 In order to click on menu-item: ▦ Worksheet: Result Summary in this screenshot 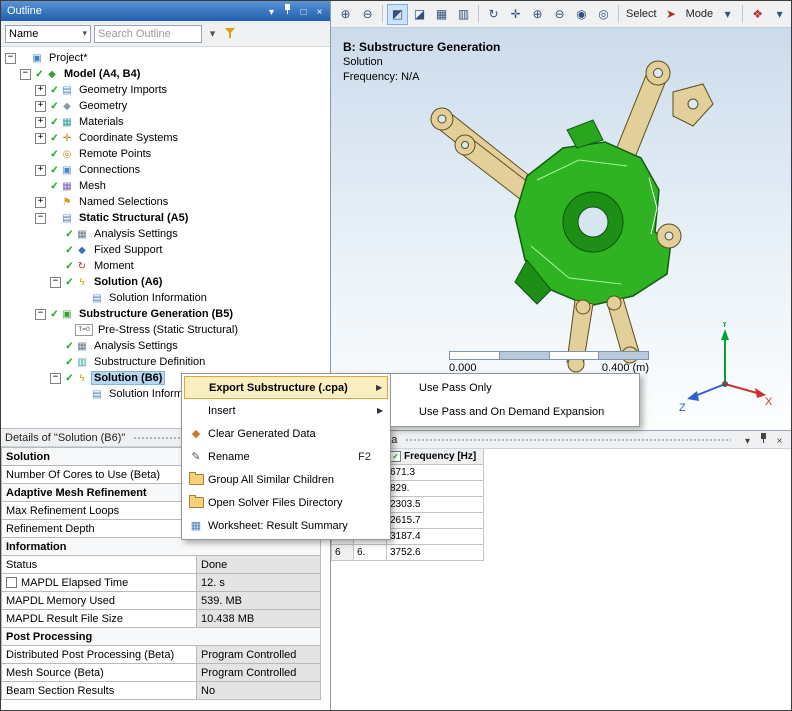, I will do `click(286, 525)`.